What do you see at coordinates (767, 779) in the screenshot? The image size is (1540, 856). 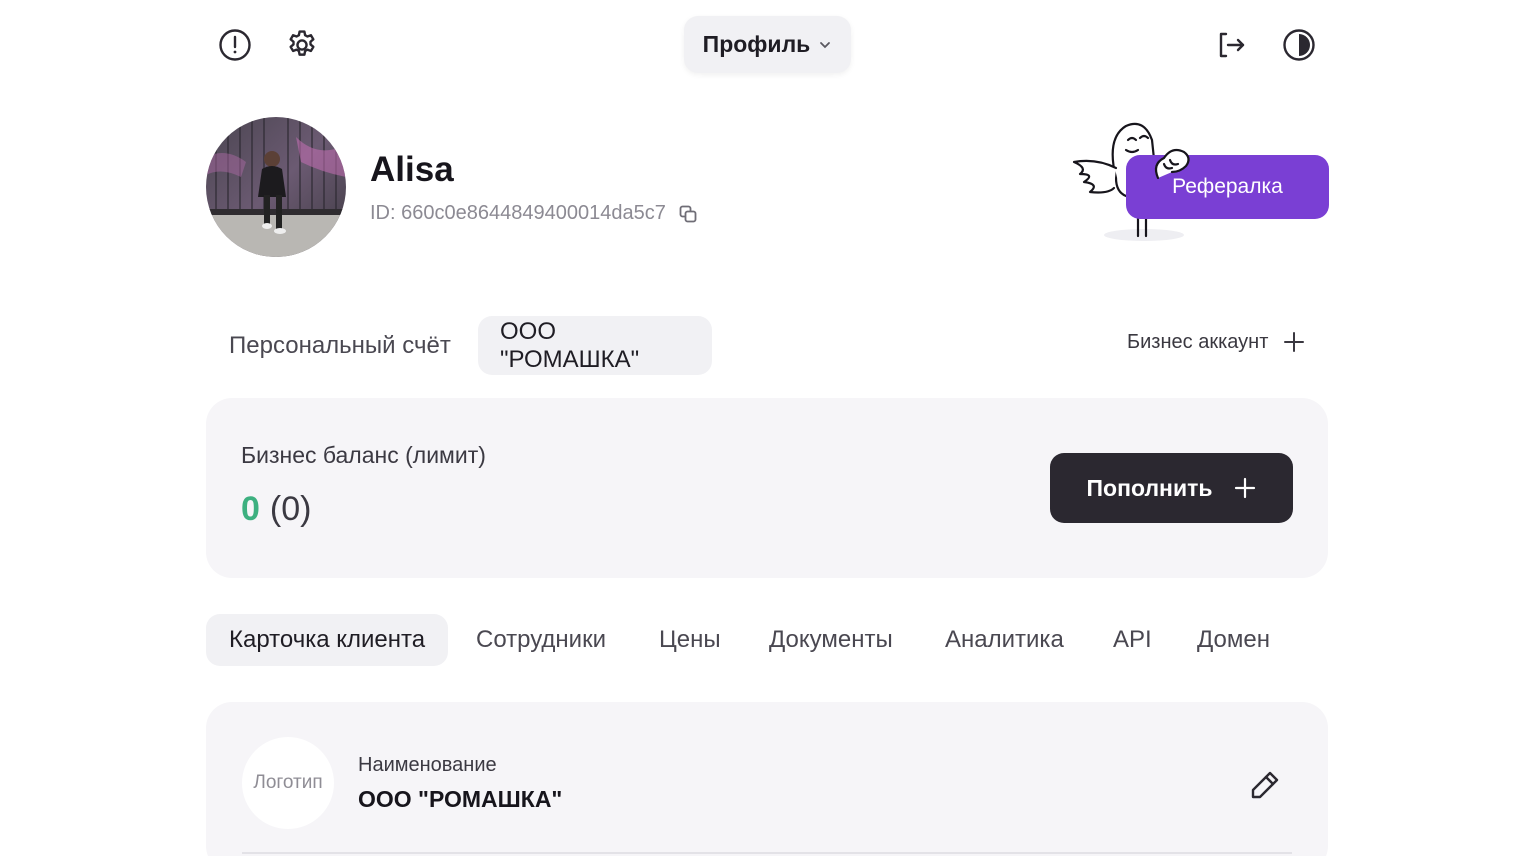 I see `client-card: Логотип Наименование ООО "РОМАШКА"` at bounding box center [767, 779].